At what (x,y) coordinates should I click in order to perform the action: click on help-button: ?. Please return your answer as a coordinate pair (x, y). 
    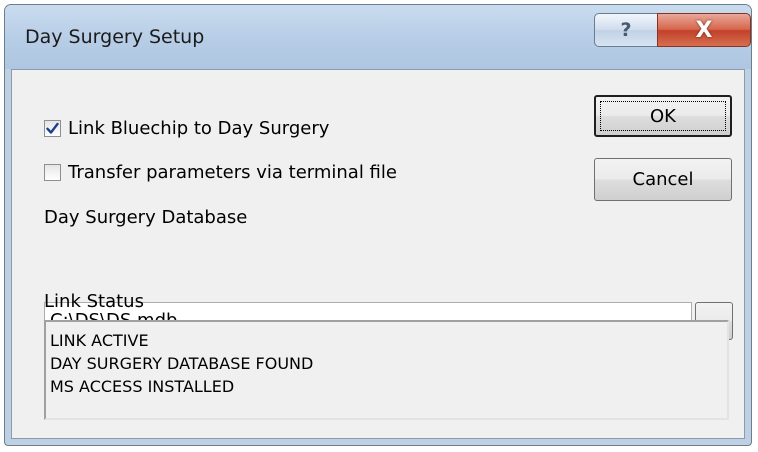
    Looking at the image, I should click on (626, 30).